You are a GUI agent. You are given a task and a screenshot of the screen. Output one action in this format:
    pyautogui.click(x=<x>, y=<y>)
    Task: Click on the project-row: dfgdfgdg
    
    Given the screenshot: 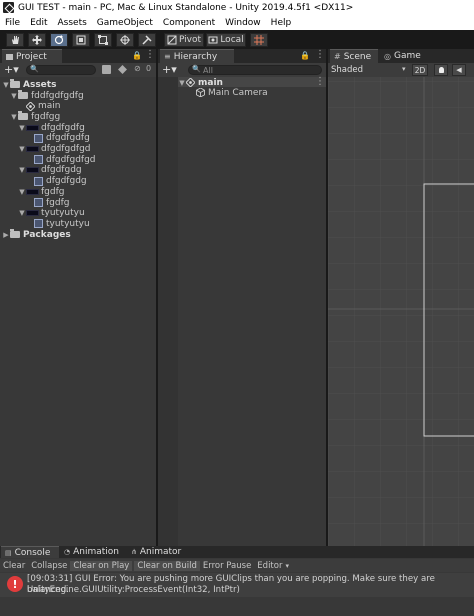 What is the action you would take?
    pyautogui.click(x=56, y=181)
    